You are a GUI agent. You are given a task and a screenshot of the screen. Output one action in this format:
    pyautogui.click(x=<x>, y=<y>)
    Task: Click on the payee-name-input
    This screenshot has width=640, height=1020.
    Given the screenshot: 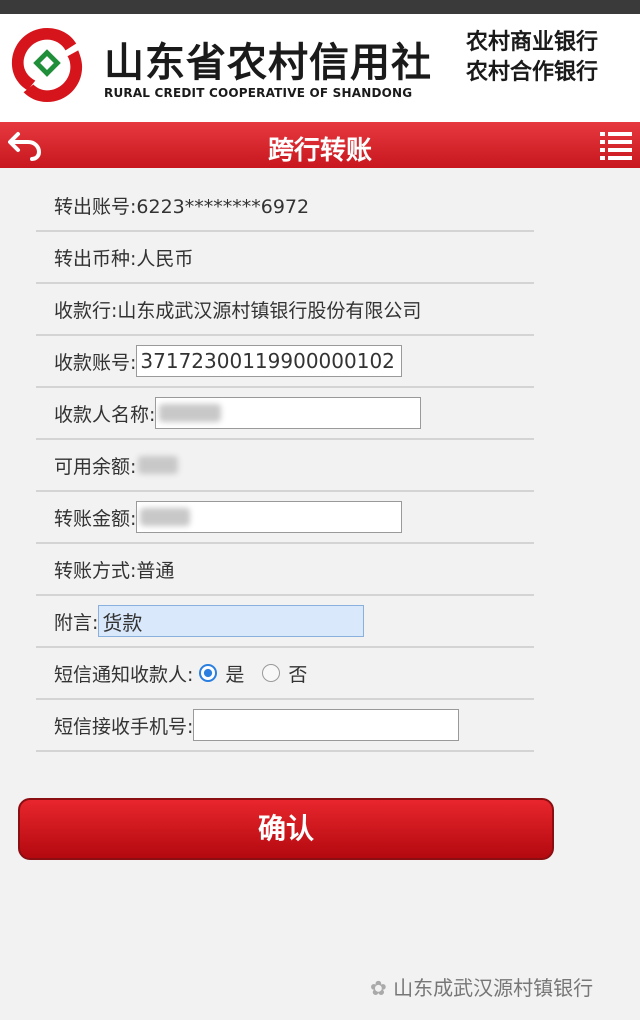 What is the action you would take?
    pyautogui.click(x=288, y=413)
    